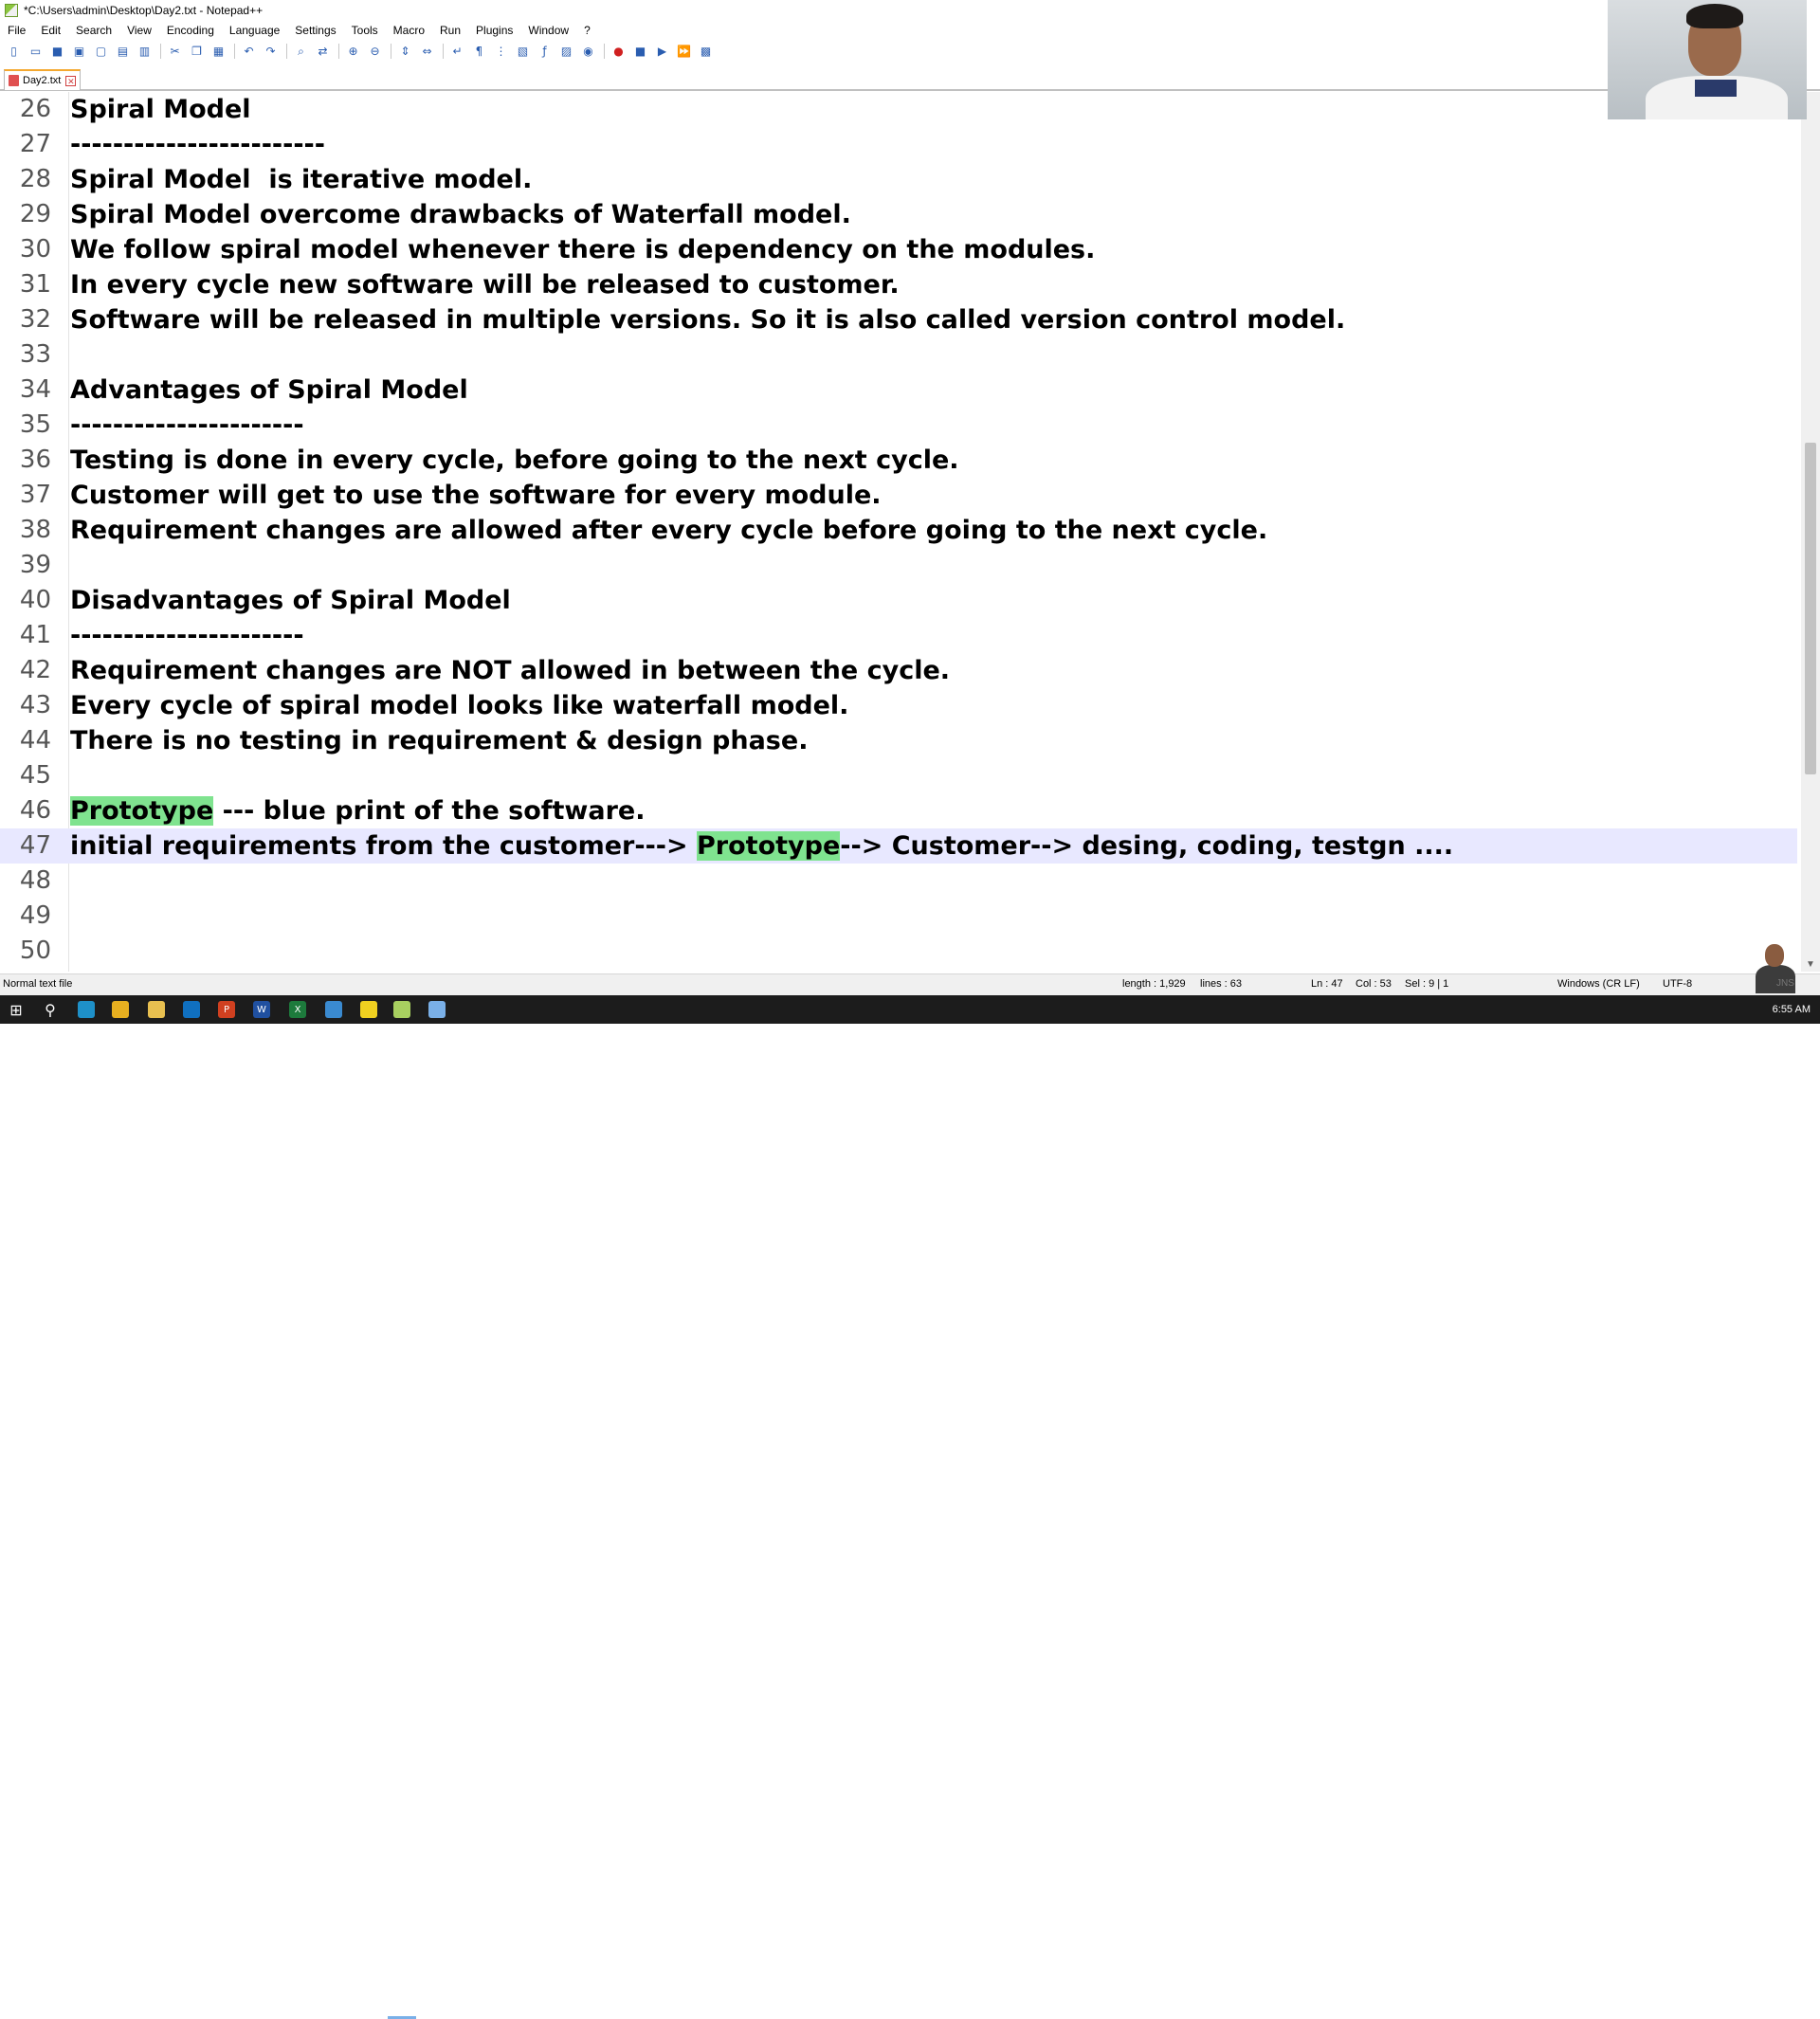 This screenshot has width=1820, height=2019. Describe the element at coordinates (1677, 984) in the screenshot. I see `status-encoding: UTF-8` at that location.